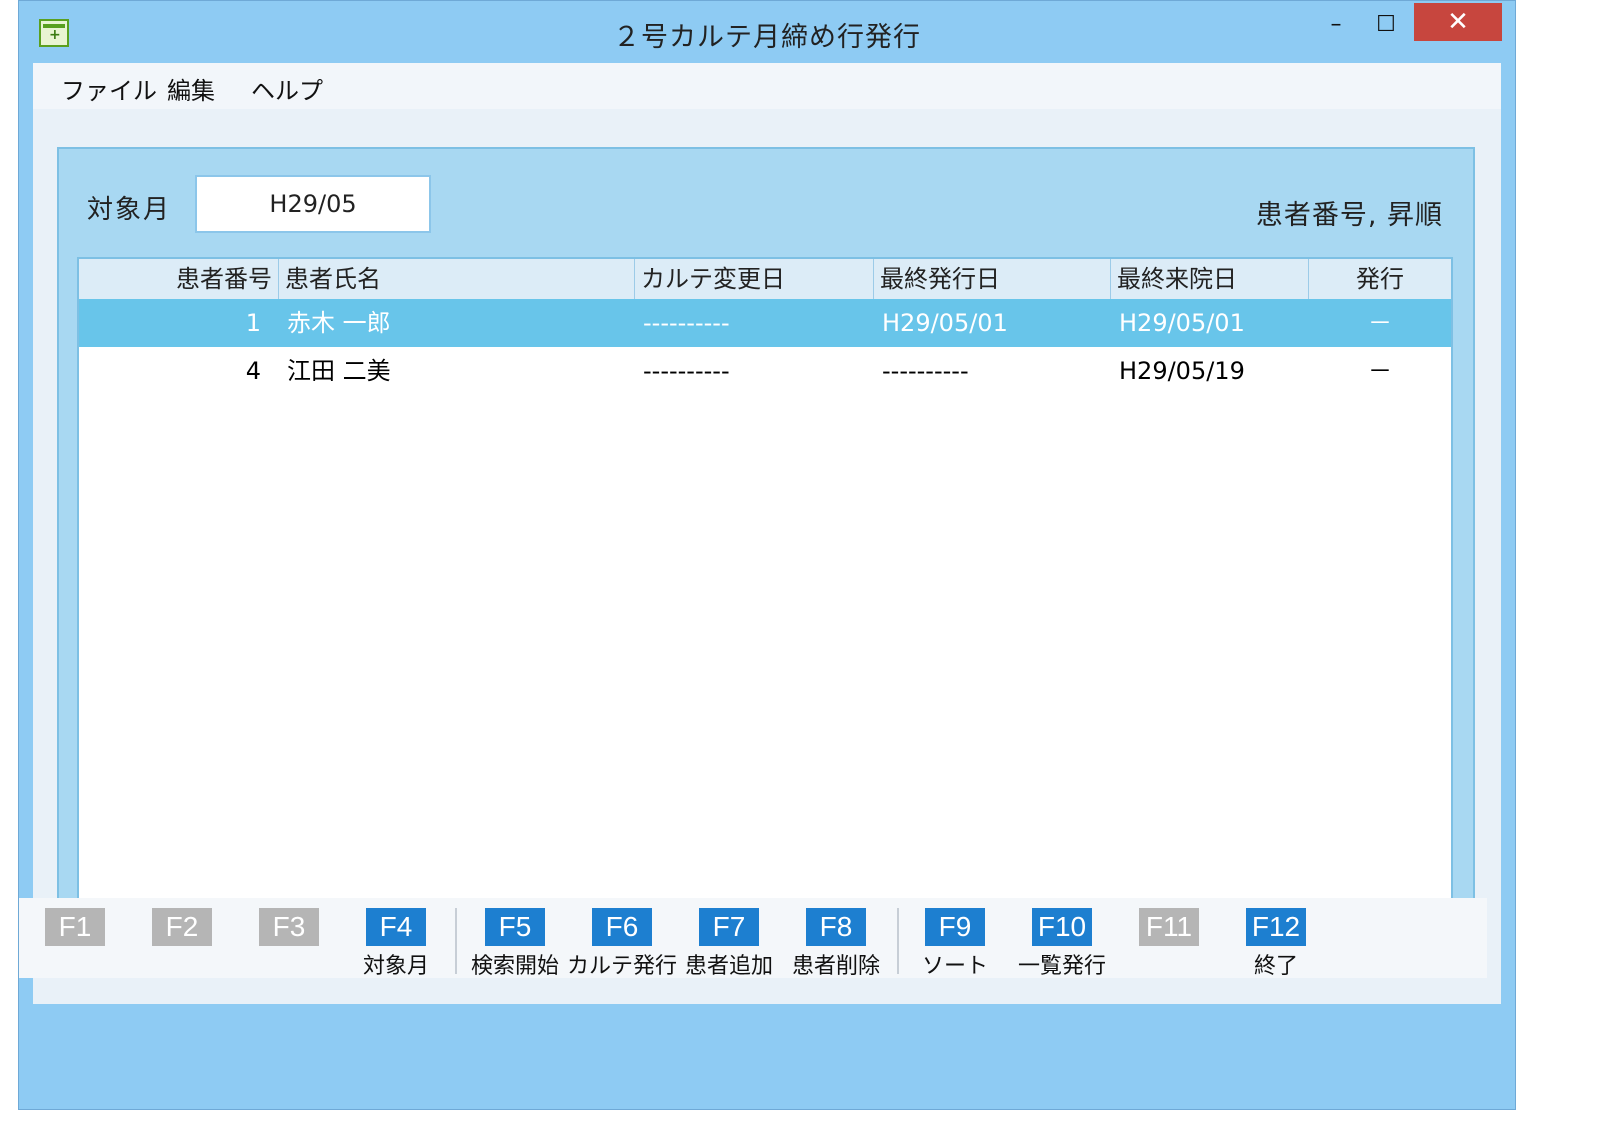  What do you see at coordinates (339, 371) in the screenshot?
I see `cell-patient-name: 江田 二美` at bounding box center [339, 371].